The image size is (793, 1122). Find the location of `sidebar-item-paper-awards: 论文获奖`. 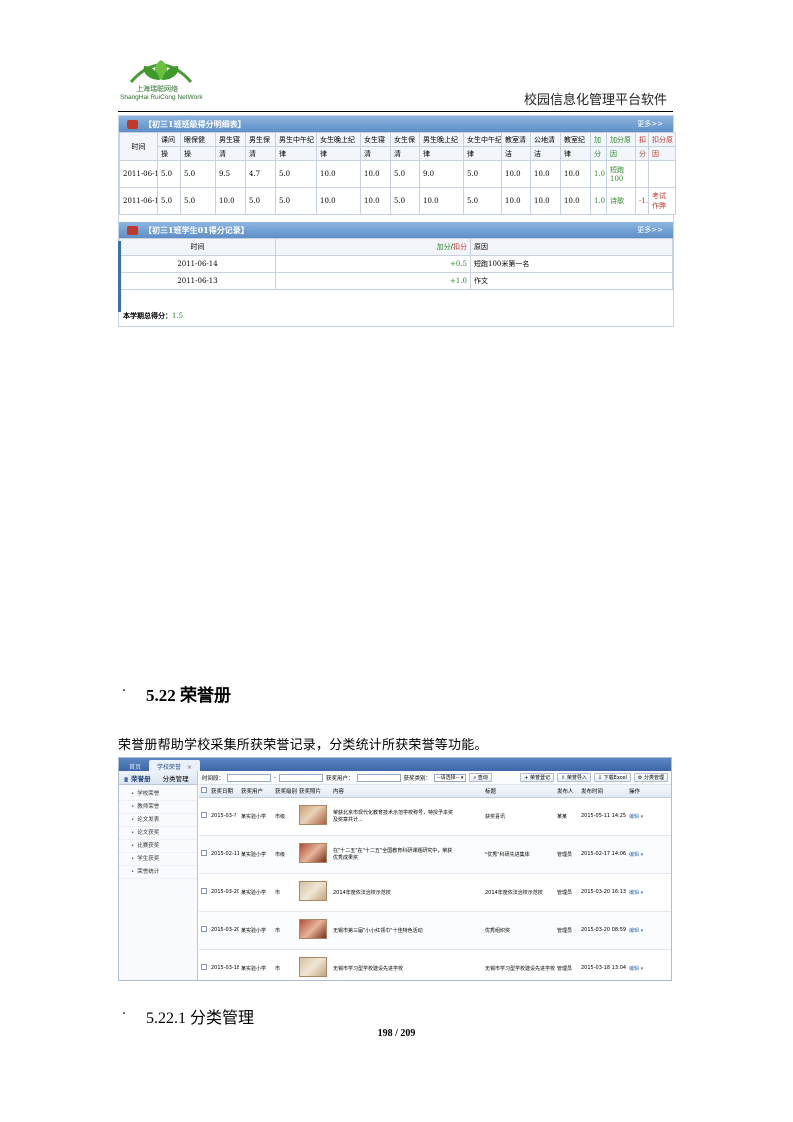

sidebar-item-paper-awards: 论文获奖 is located at coordinates (158, 833).